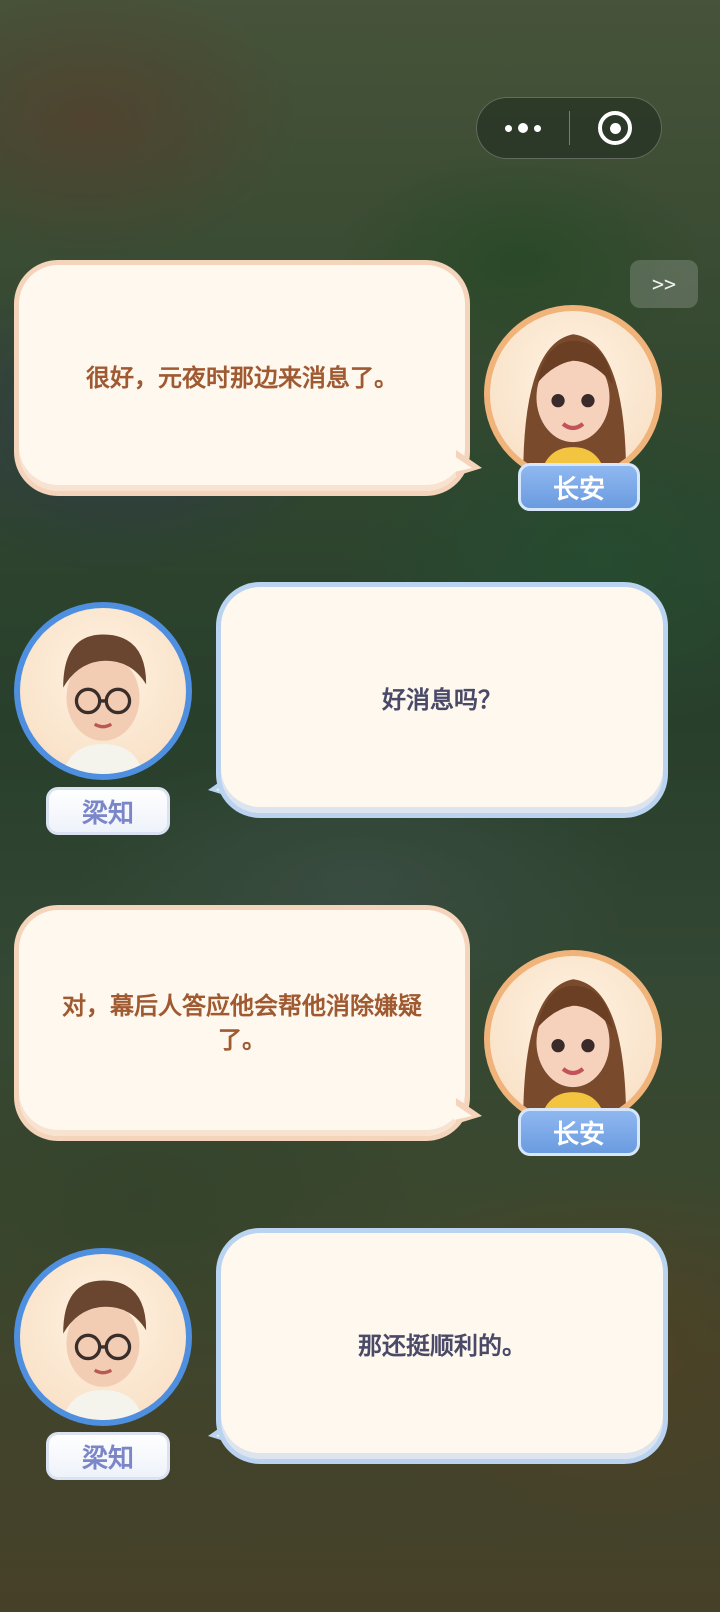  I want to click on dialogue-text-3: 对，幕后人答应他会帮他消除嫌疑了。, so click(242, 1023).